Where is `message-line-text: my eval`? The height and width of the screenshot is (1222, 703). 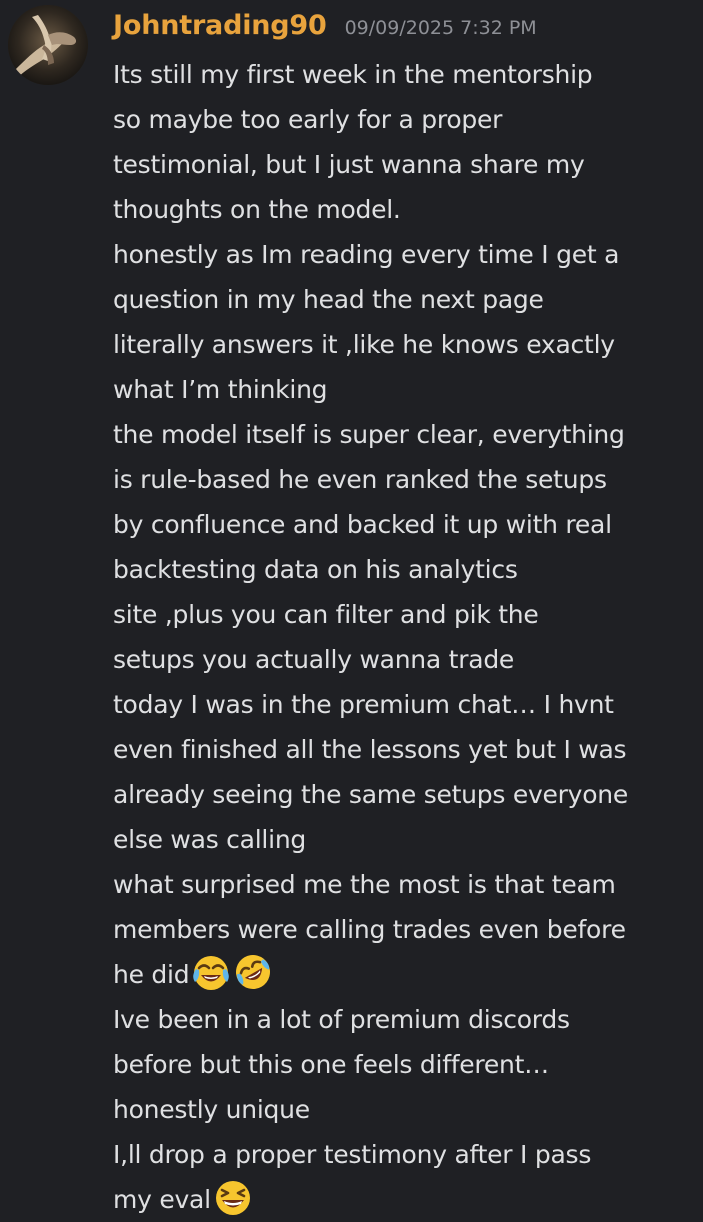
message-line-text: my eval is located at coordinates (162, 1199).